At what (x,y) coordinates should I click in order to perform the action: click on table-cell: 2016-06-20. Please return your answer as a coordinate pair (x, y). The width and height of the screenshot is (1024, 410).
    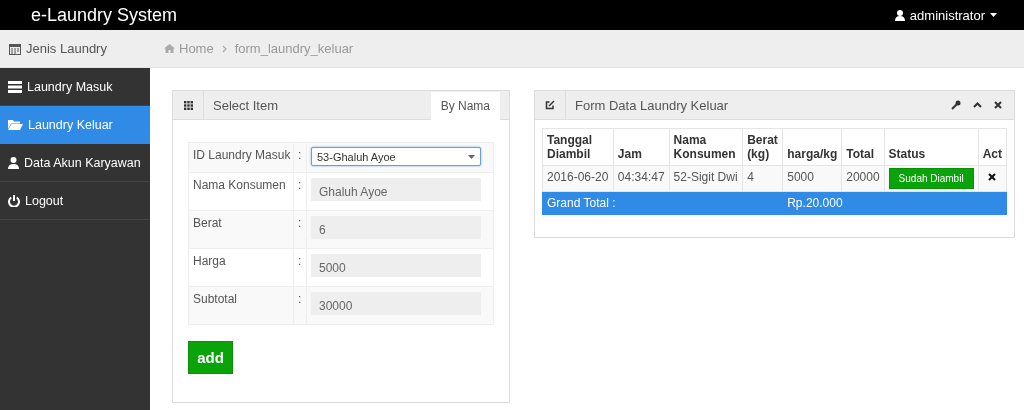
    Looking at the image, I should click on (578, 178).